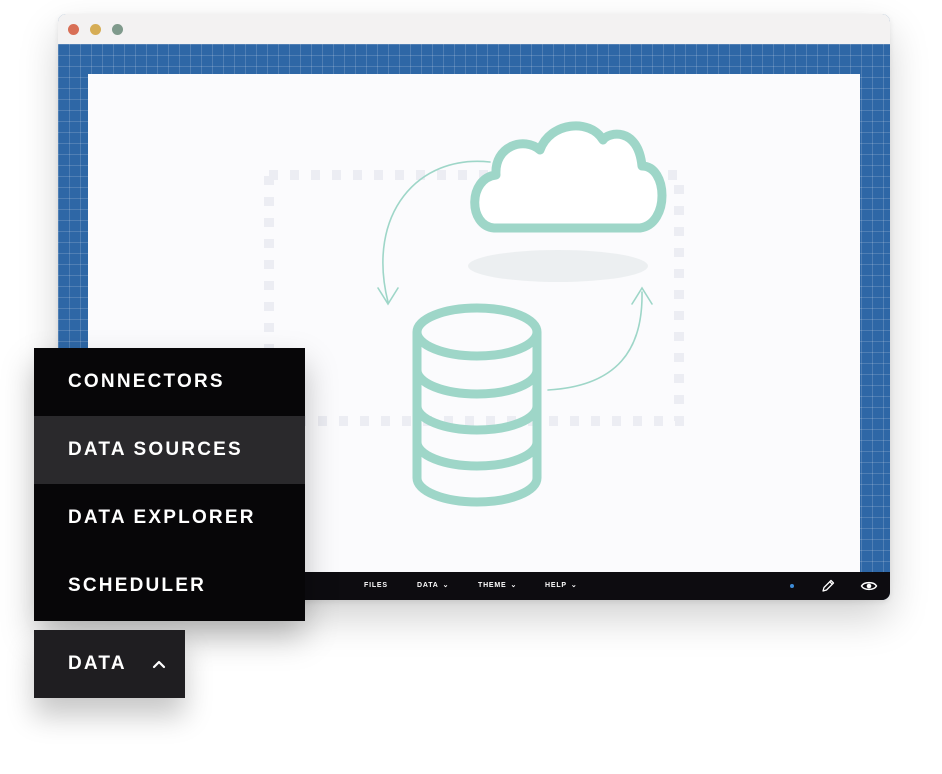  What do you see at coordinates (433, 586) in the screenshot?
I see `menu-data: DATA ⌄` at bounding box center [433, 586].